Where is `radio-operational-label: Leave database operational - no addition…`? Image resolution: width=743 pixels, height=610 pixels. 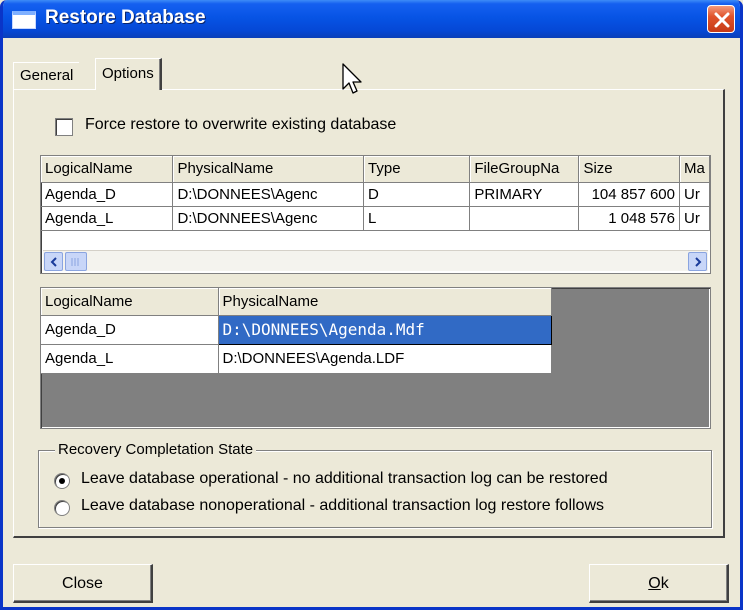 radio-operational-label: Leave database operational - no addition… is located at coordinates (344, 478).